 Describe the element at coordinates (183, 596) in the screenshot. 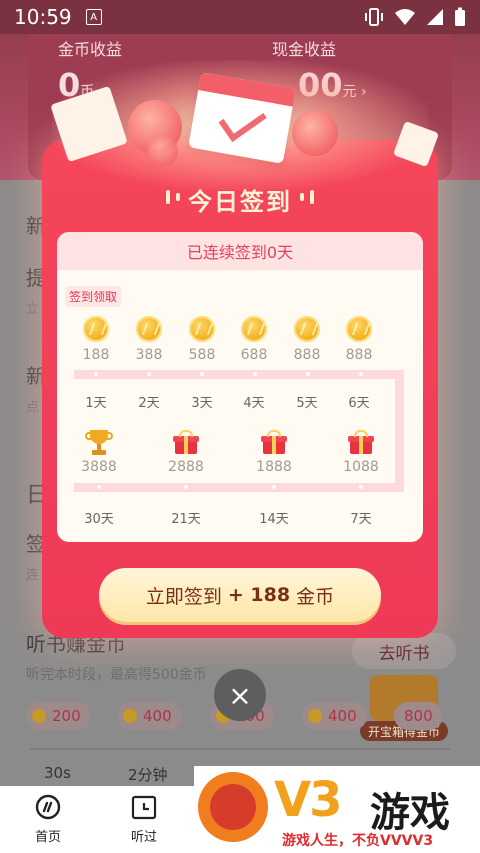

I see `sign-in-label: 立即签到` at that location.